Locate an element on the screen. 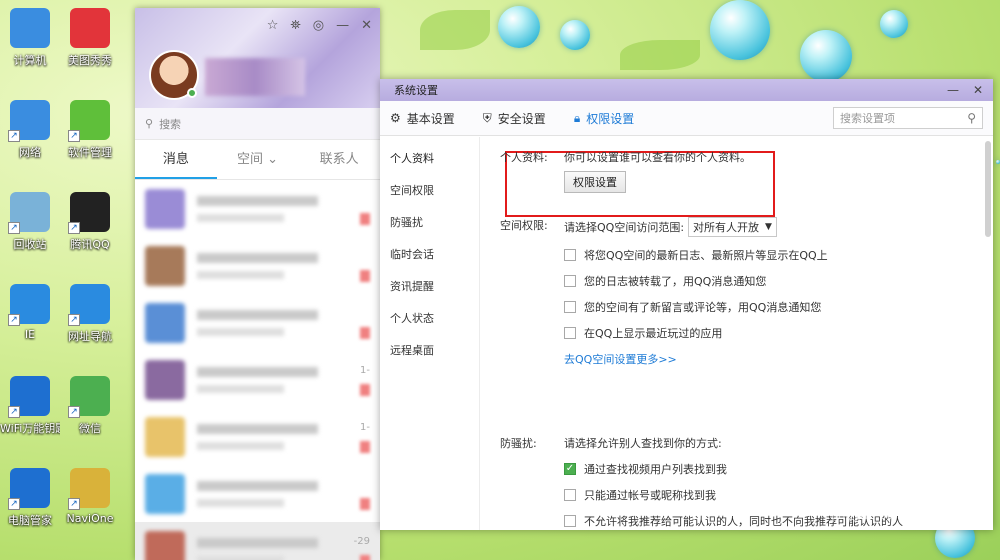 The height and width of the screenshot is (560, 1000). desktop-icon: ↗ 电脑管家 is located at coordinates (30, 498).